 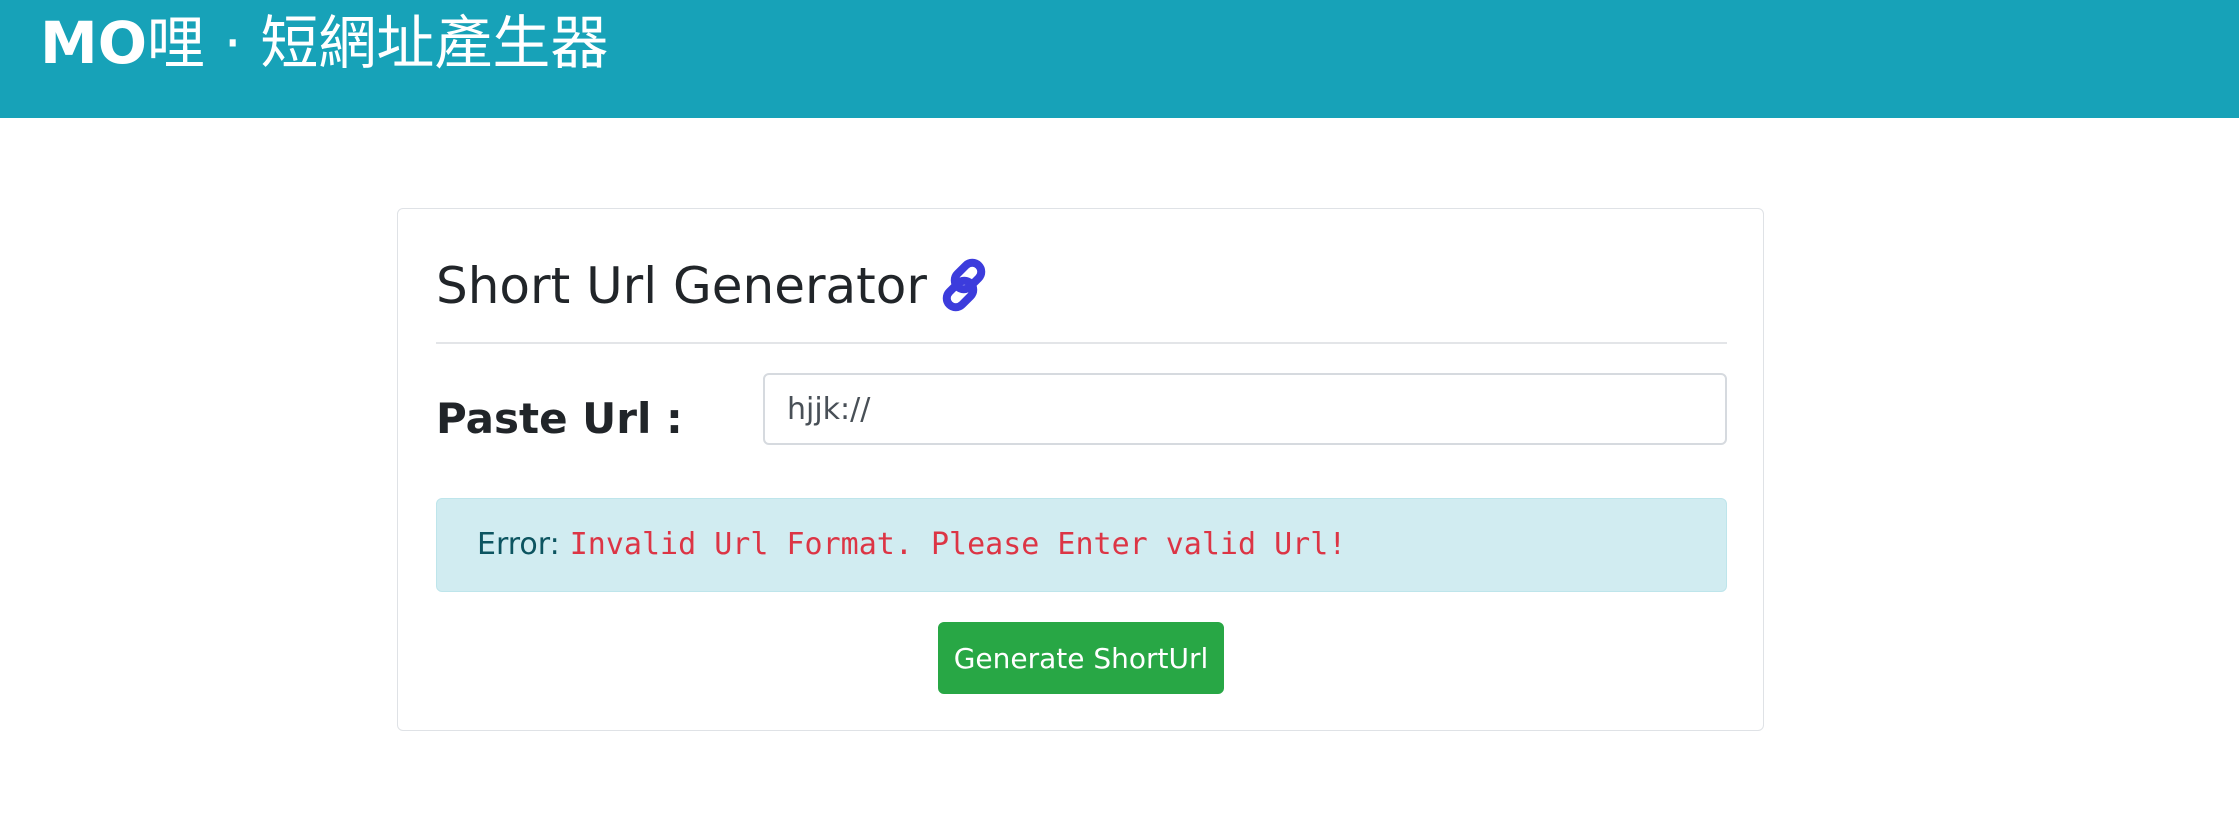 I want to click on link-icon, so click(x=965, y=285).